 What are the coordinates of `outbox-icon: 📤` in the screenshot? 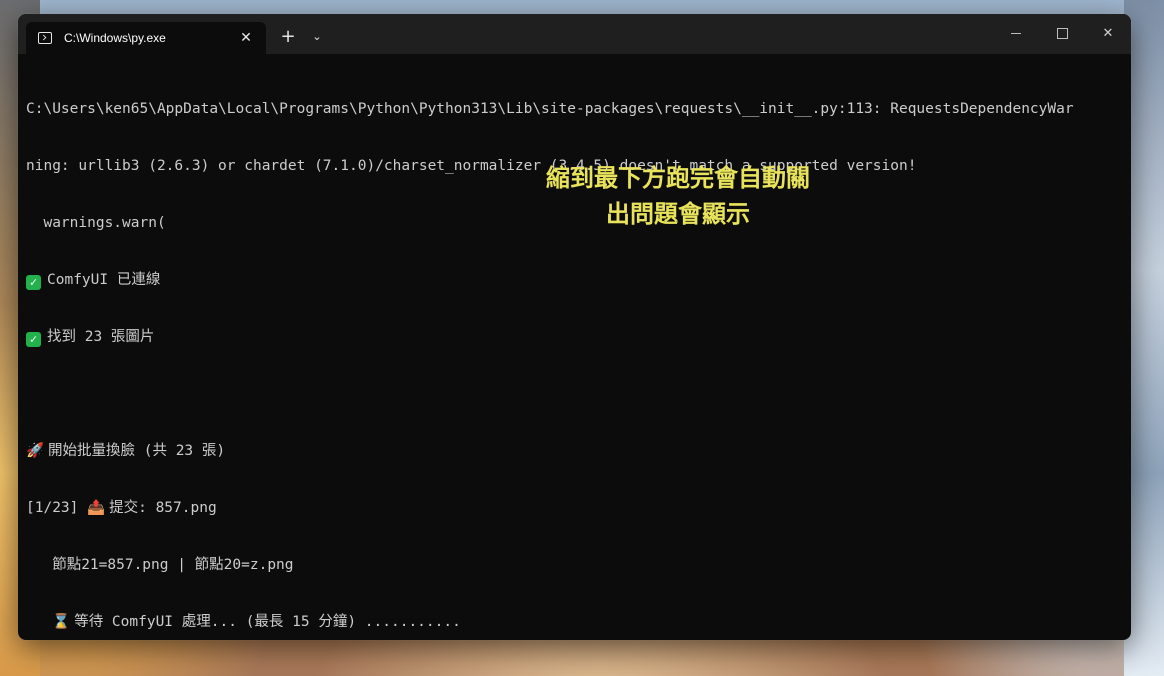 It's located at (96, 508).